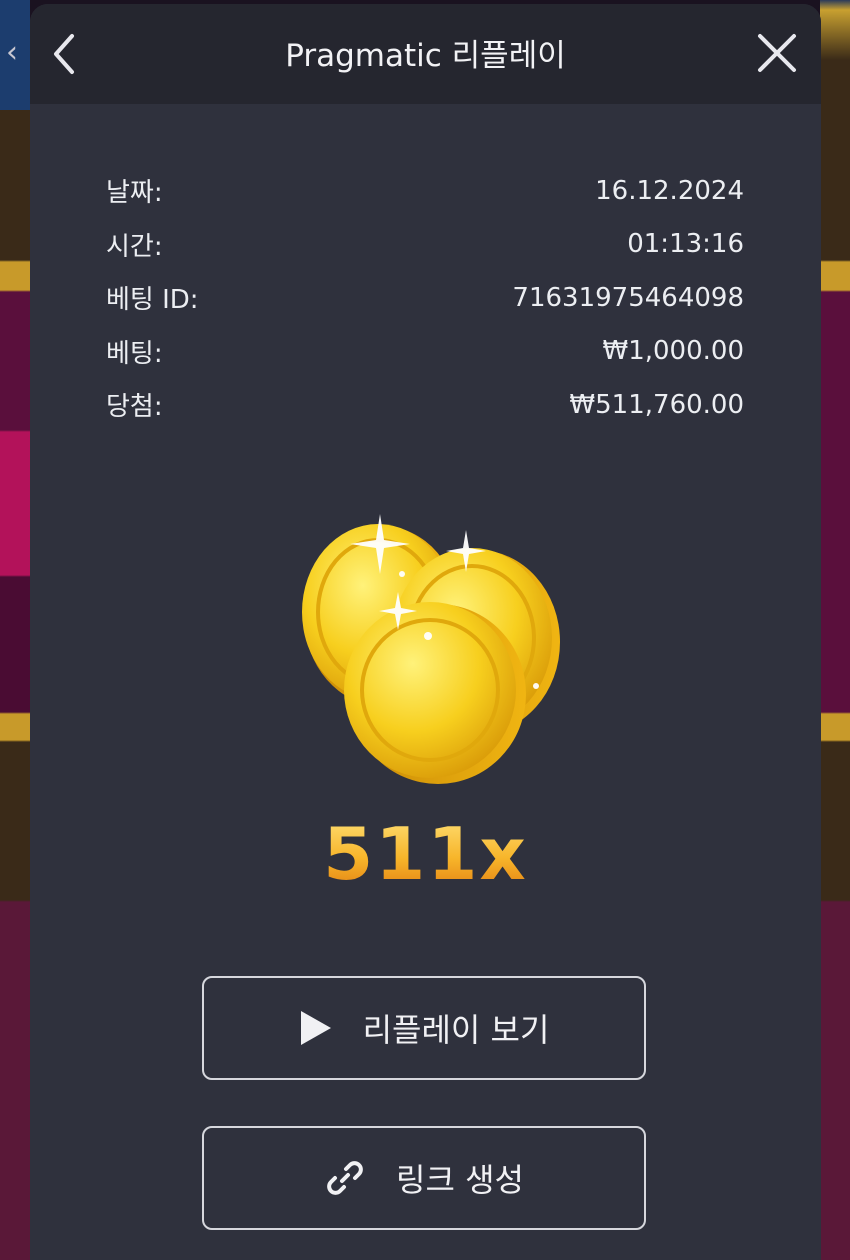  What do you see at coordinates (316, 1028) in the screenshot?
I see `play-icon` at bounding box center [316, 1028].